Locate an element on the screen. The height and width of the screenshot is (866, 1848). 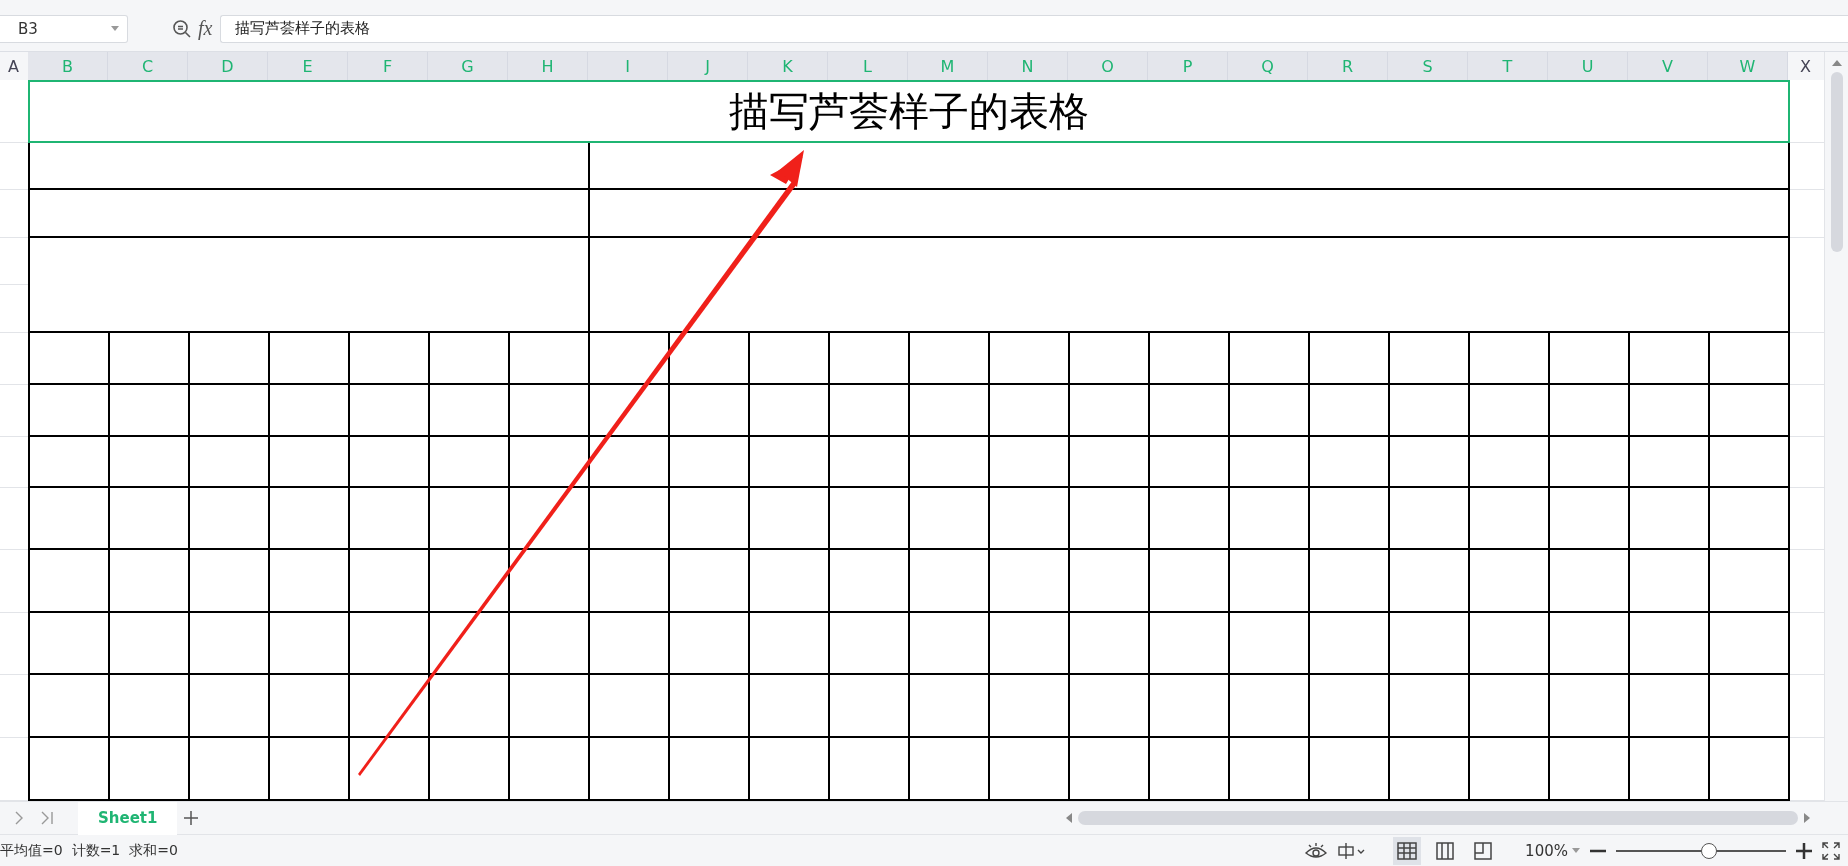
column-header: F is located at coordinates (388, 66).